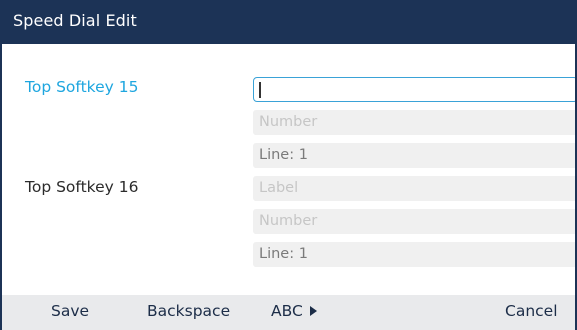 The height and width of the screenshot is (330, 577). I want to click on screen-edge-left, so click(1, 165).